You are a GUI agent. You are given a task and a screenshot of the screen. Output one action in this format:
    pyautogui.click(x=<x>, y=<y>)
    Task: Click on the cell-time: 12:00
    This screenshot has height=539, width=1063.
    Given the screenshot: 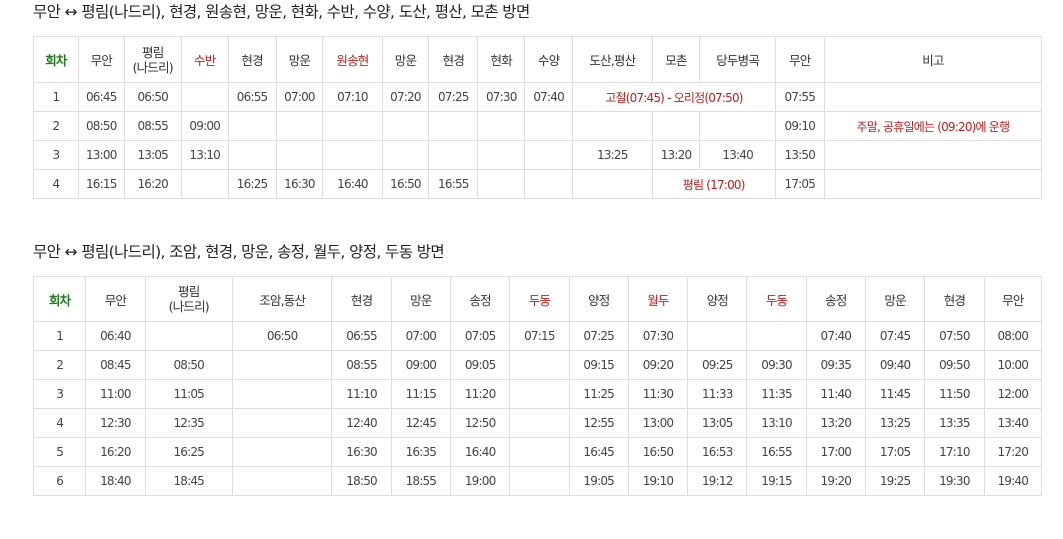 What is the action you would take?
    pyautogui.click(x=1013, y=394)
    